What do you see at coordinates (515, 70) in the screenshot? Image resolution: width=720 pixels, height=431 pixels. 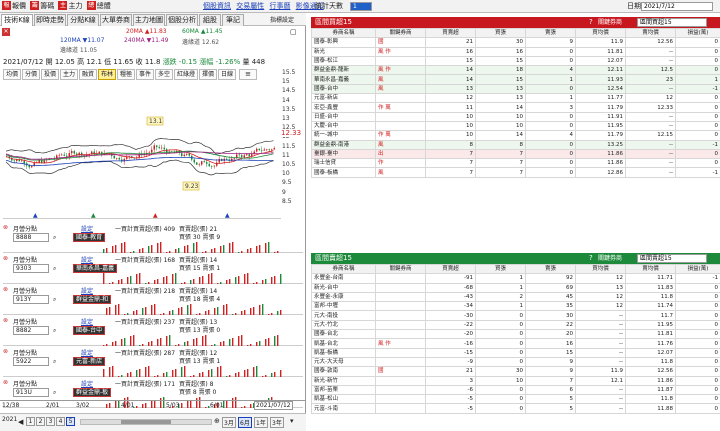 I see `table-row: 群益金鼎-龍新風 作 14 18 4 12.11 12.5 0` at bounding box center [515, 70].